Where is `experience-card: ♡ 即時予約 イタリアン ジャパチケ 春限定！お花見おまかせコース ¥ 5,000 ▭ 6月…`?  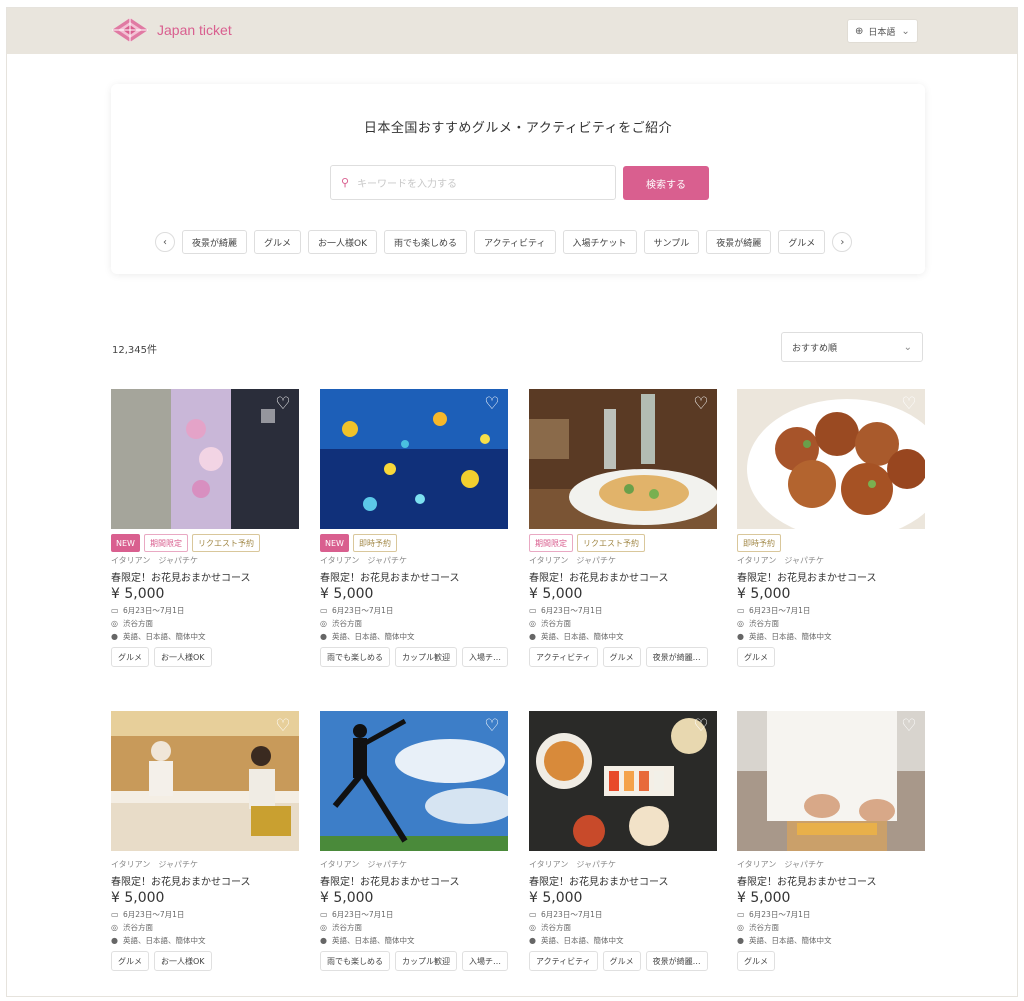 experience-card: ♡ 即時予約 イタリアン ジャパチケ 春限定！お花見おまかせコース ¥ 5,000 ▭ 6月… is located at coordinates (831, 528).